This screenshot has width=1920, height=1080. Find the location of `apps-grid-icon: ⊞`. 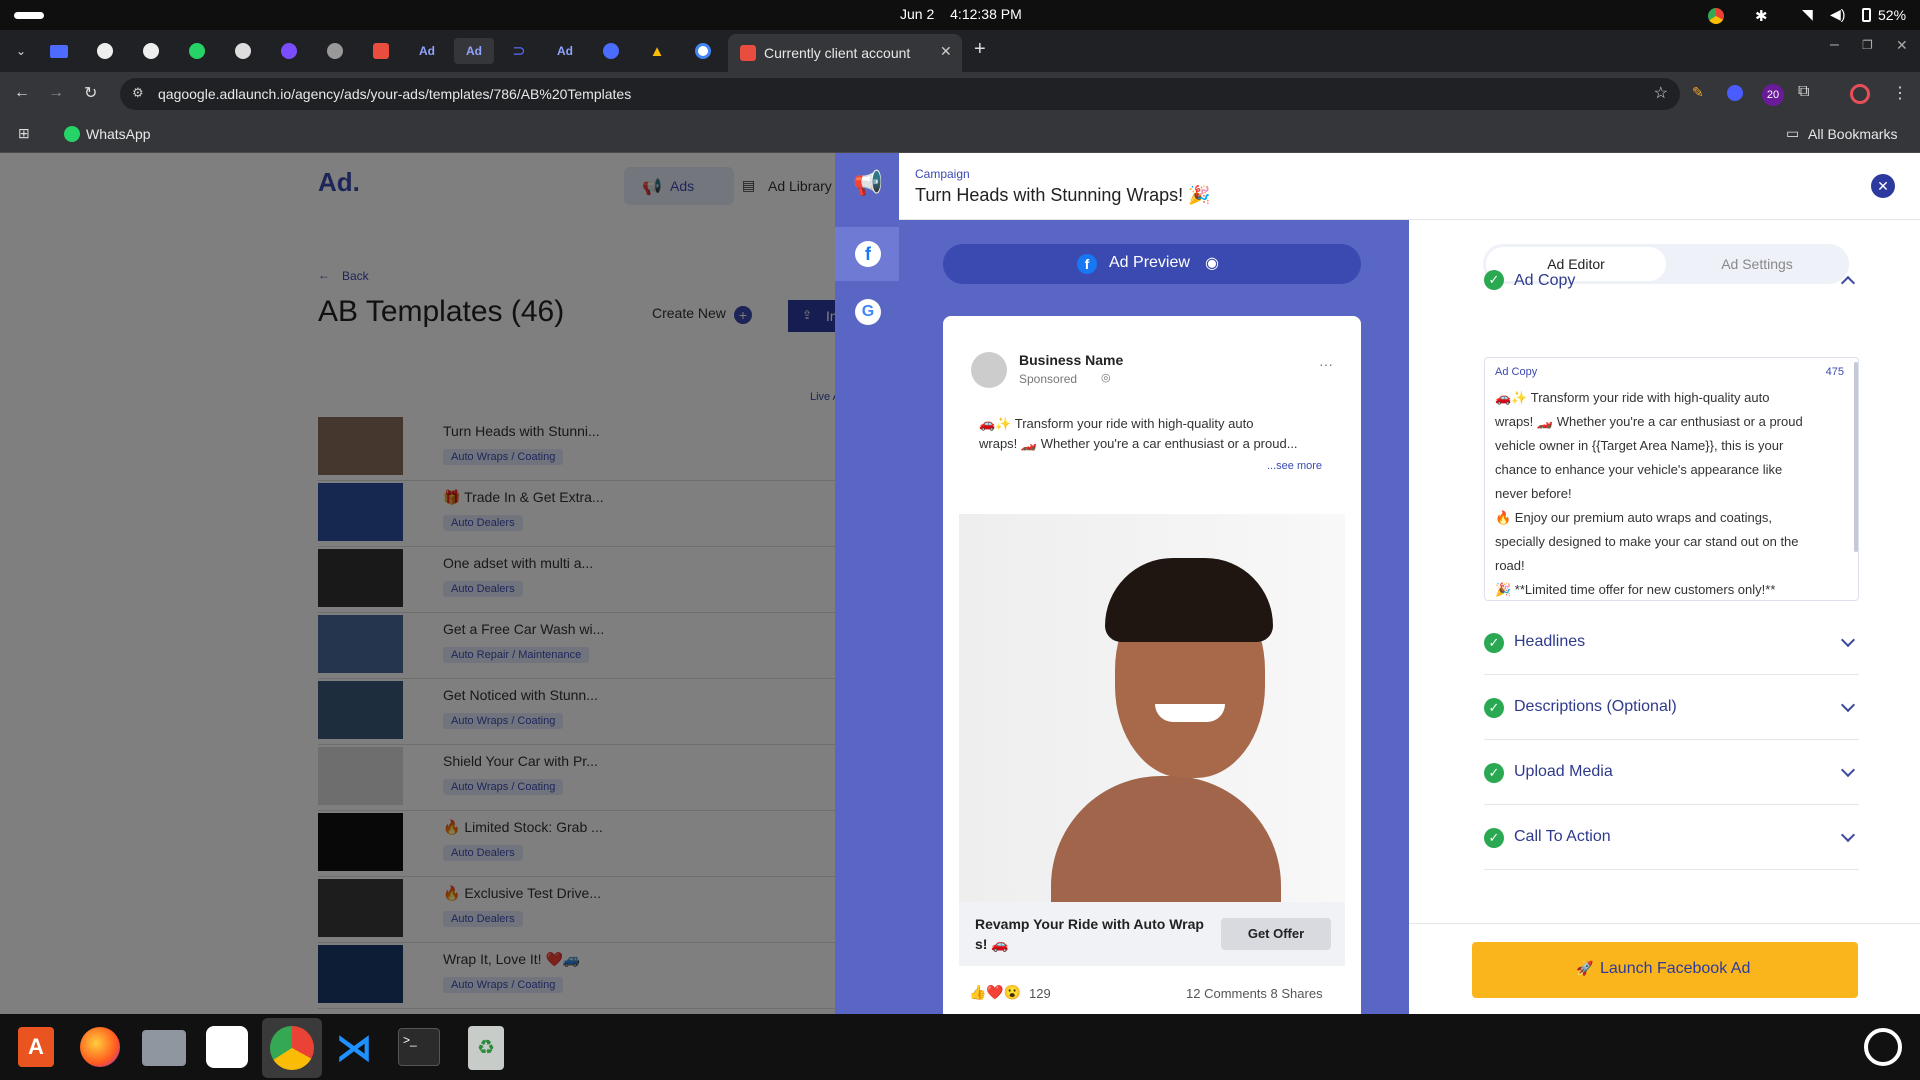

apps-grid-icon: ⊞ is located at coordinates (24, 133).